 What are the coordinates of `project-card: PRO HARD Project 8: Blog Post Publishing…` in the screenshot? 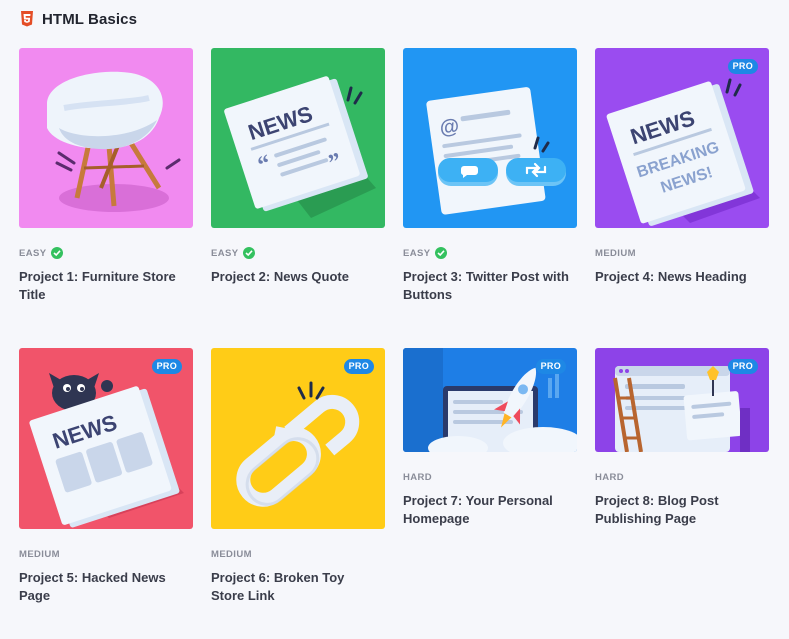 It's located at (682, 438).